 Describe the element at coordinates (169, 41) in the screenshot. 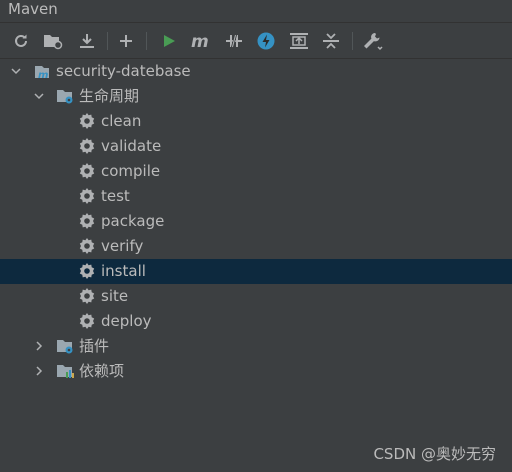

I see `run-icon` at that location.